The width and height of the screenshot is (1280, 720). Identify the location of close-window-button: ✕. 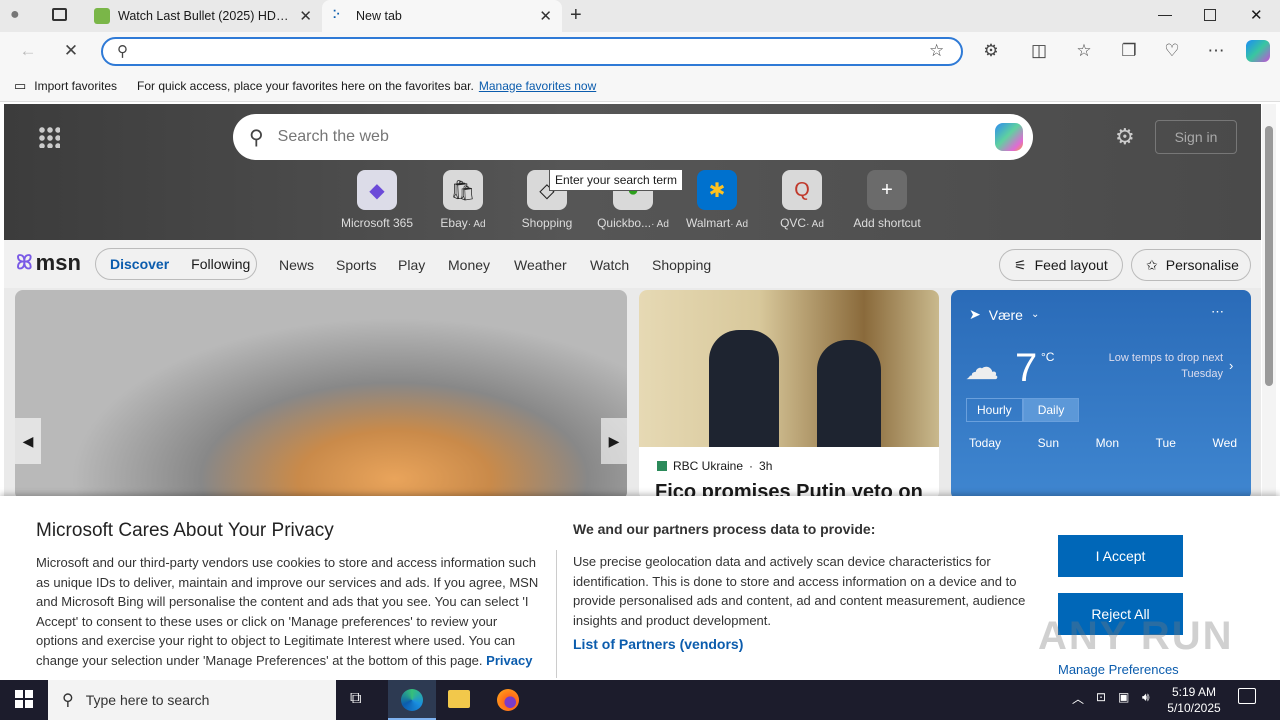
(1256, 15).